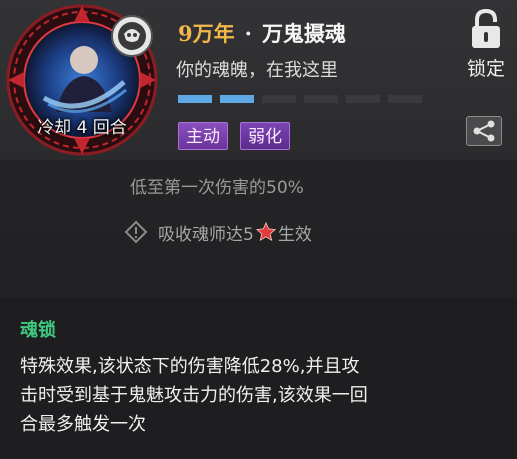 The width and height of the screenshot is (517, 459). Describe the element at coordinates (194, 395) in the screenshot. I see `description-line: 击时受到基于鬼魅攻击力的伤害,该效果一回` at that location.